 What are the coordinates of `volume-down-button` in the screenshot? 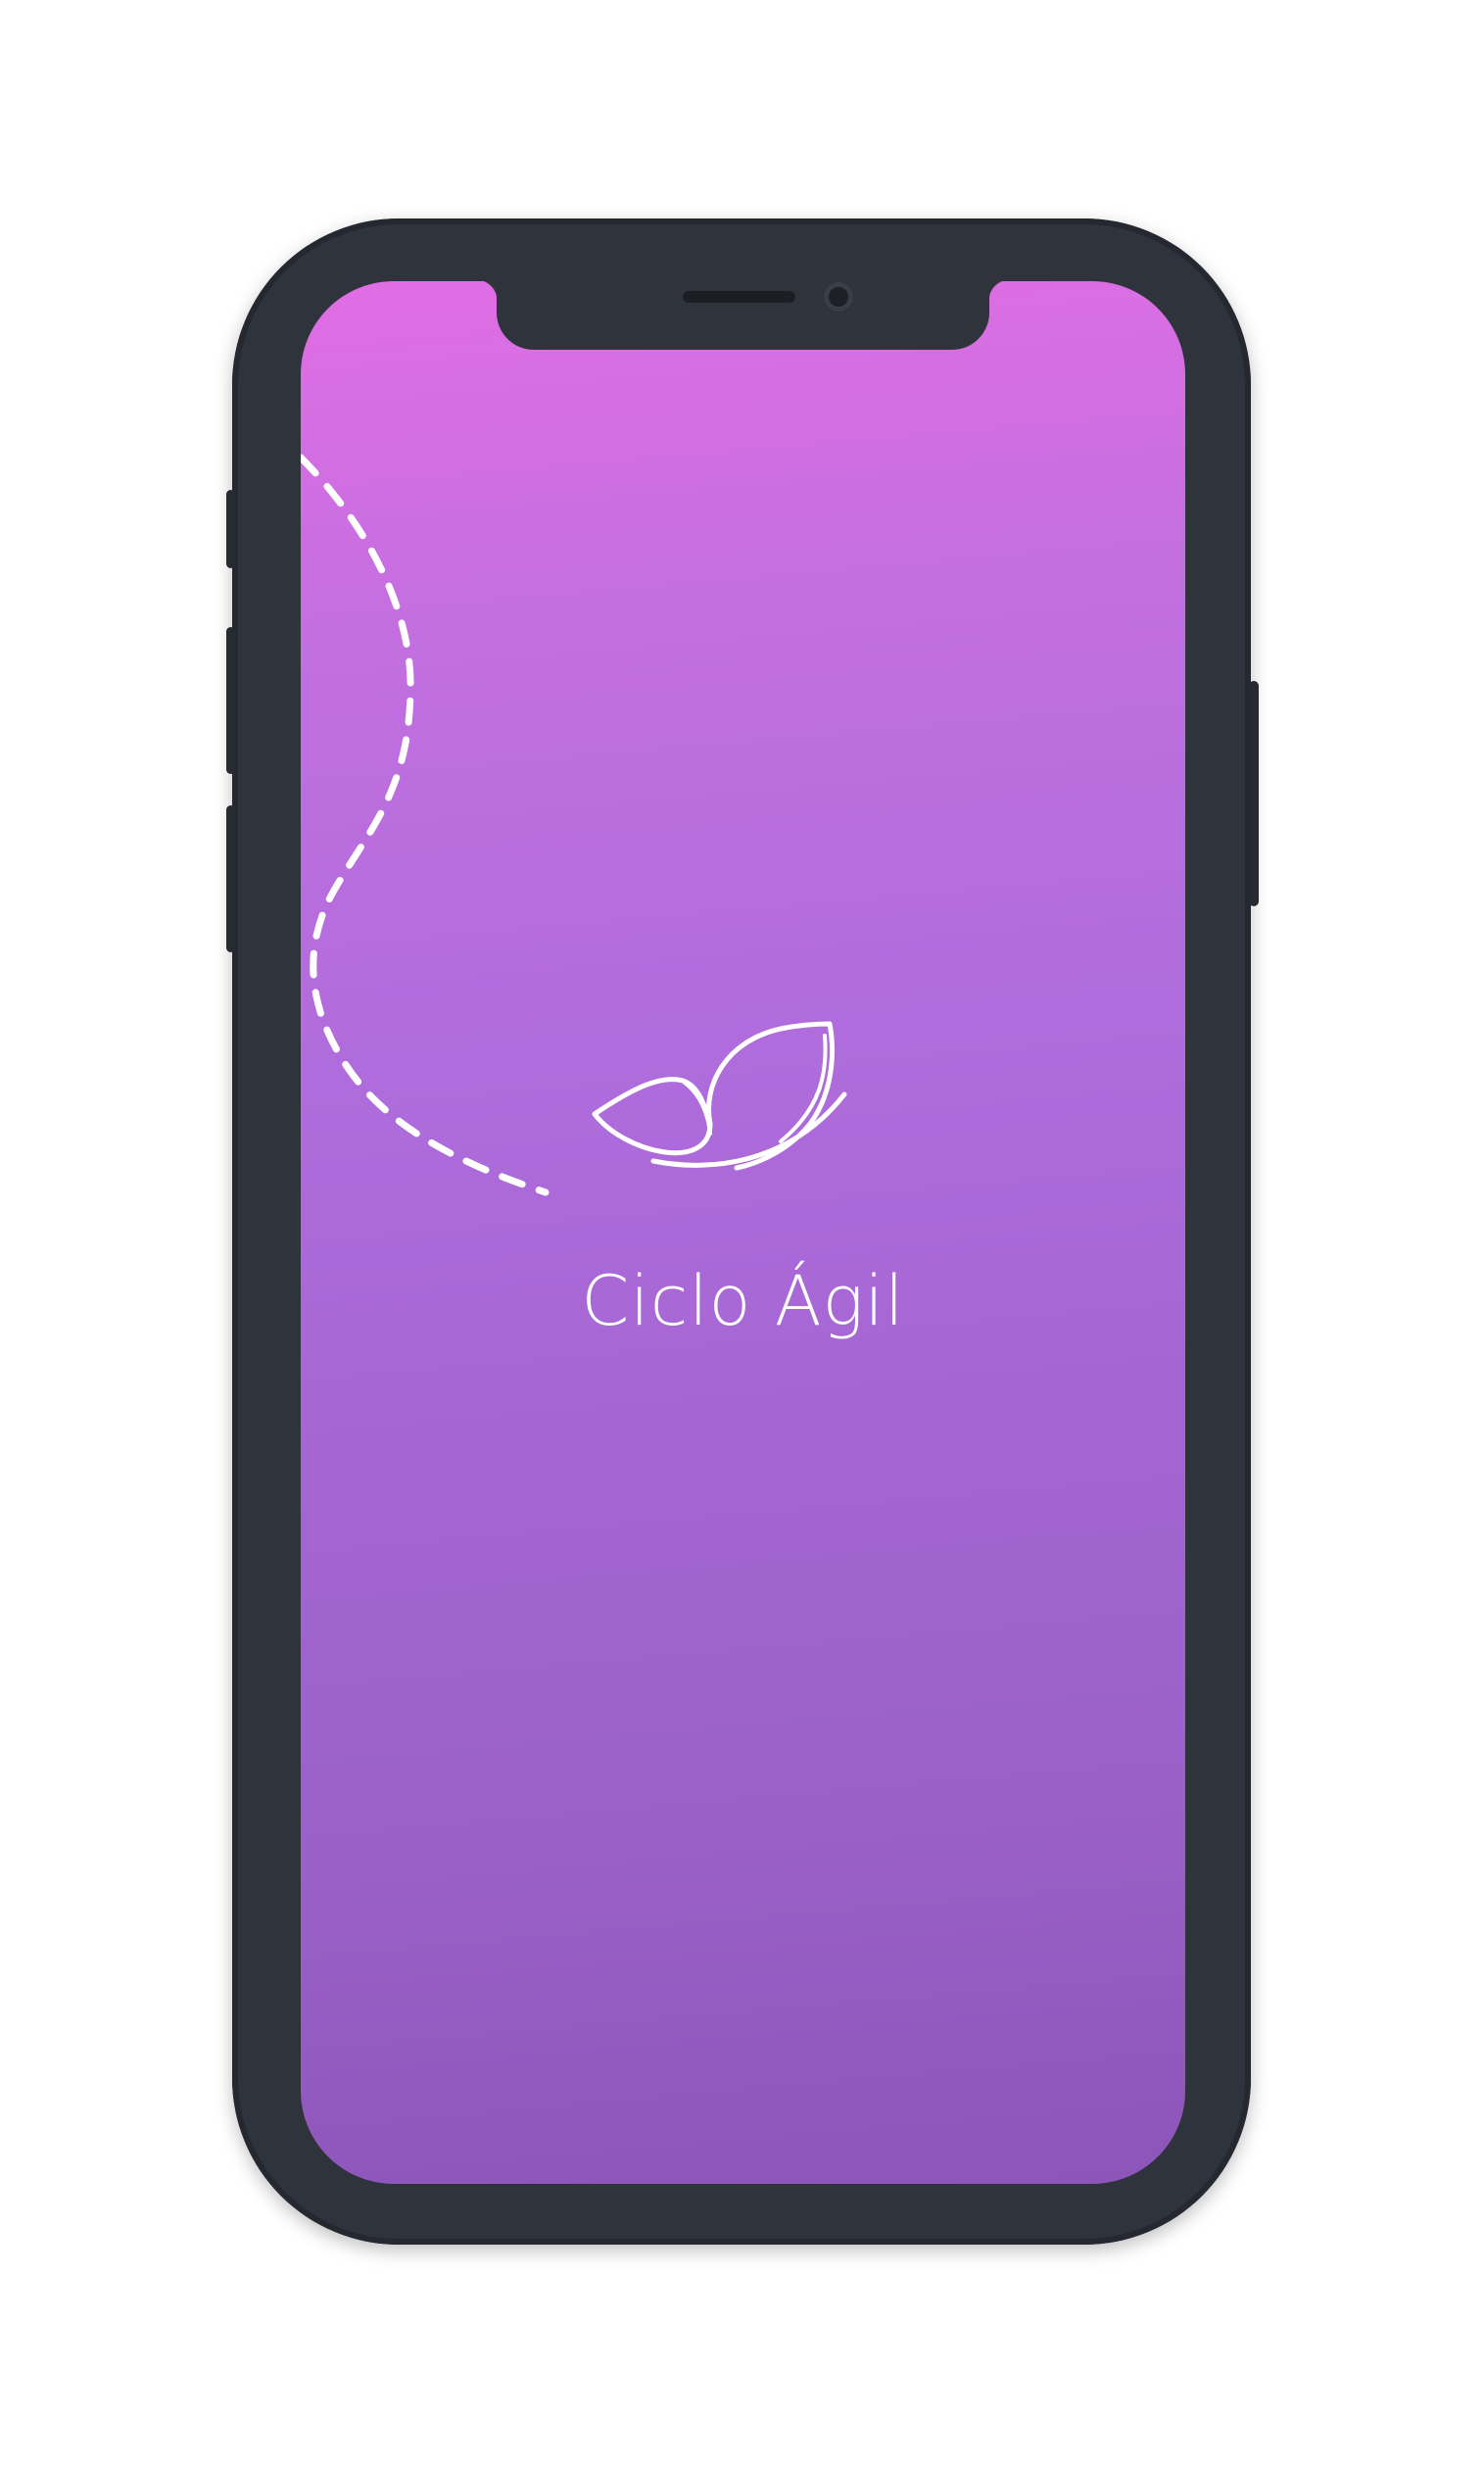 It's located at (230, 878).